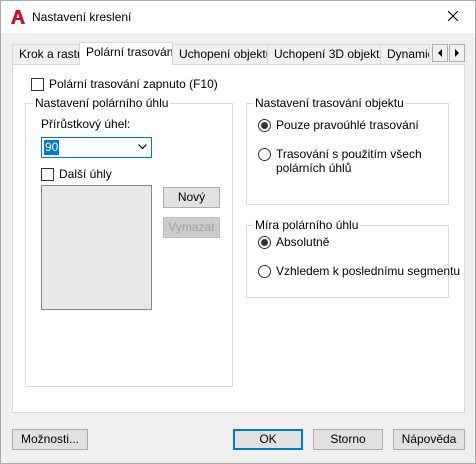 This screenshot has height=464, width=476. I want to click on delete-angle-button: Vymazat, so click(191, 227).